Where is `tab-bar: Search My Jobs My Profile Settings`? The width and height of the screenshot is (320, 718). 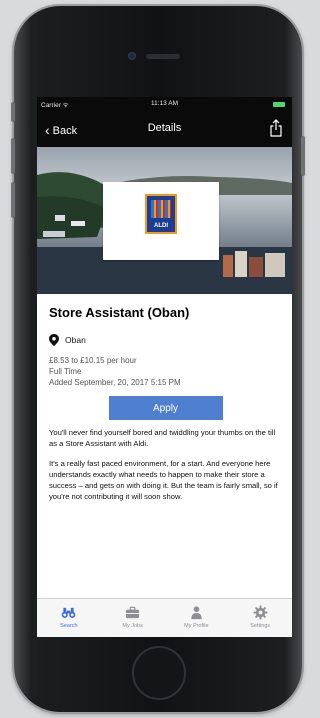 tab-bar: Search My Jobs My Profile Settings is located at coordinates (164, 617).